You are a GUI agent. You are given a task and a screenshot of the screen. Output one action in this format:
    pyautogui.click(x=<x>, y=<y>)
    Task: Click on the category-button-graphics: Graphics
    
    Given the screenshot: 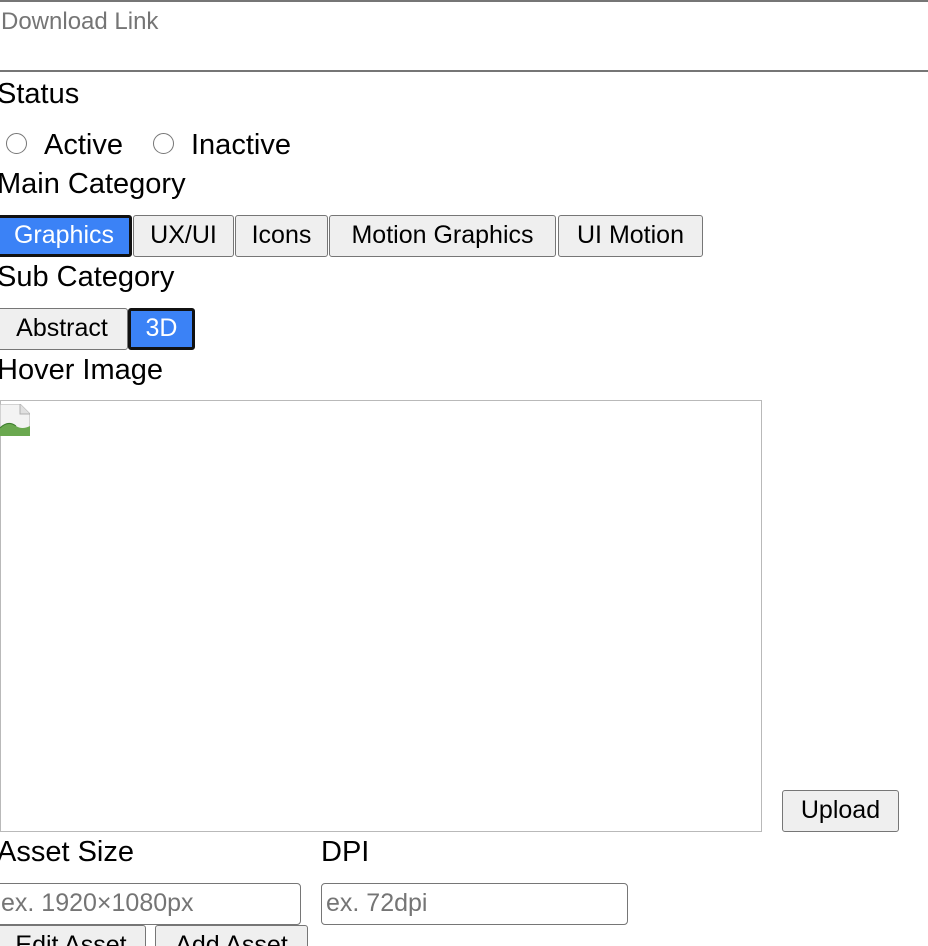 What is the action you would take?
    pyautogui.click(x=66, y=236)
    